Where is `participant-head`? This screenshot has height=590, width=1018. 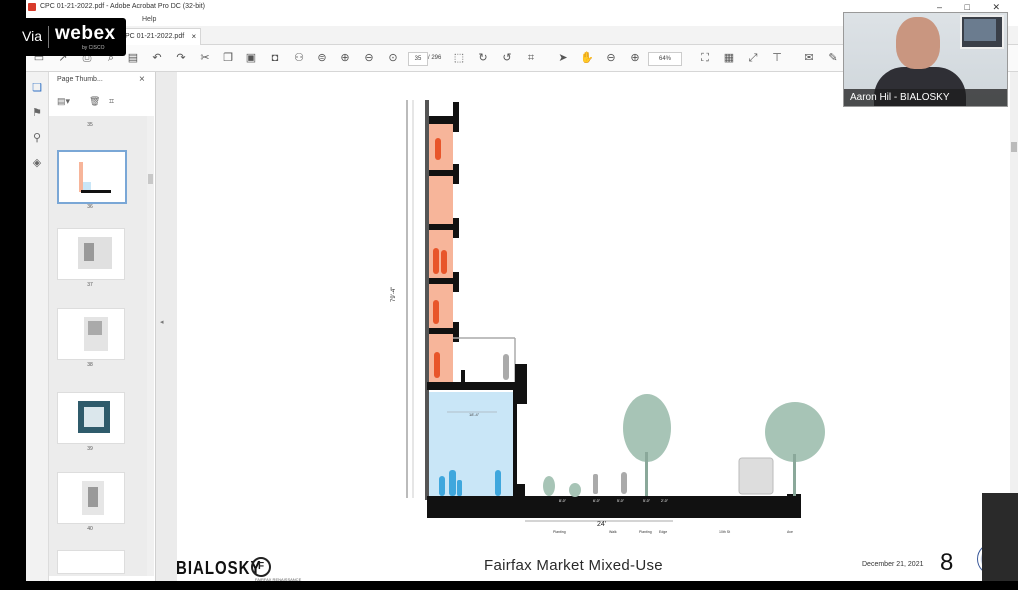
participant-head is located at coordinates (918, 43).